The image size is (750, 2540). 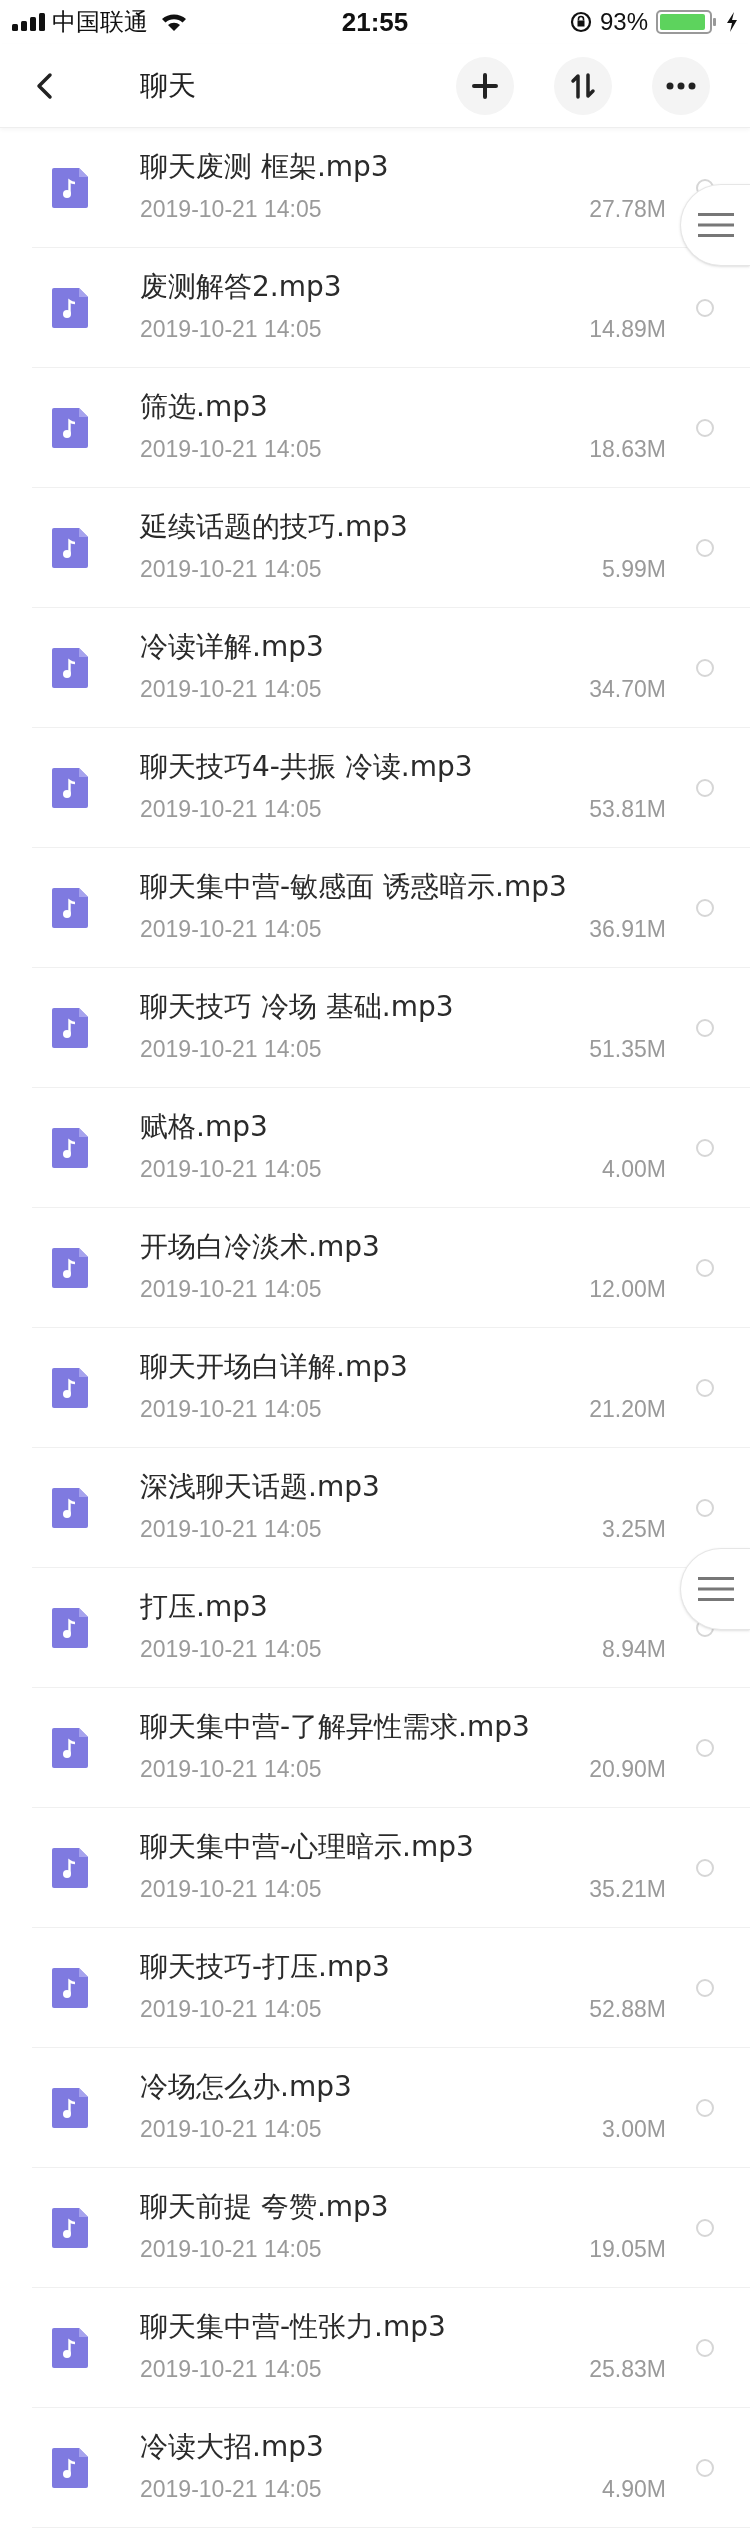 What do you see at coordinates (391, 548) in the screenshot?
I see `file-row: 延续话题的技巧.mp3 2019-10-21 14:05 5.99M` at bounding box center [391, 548].